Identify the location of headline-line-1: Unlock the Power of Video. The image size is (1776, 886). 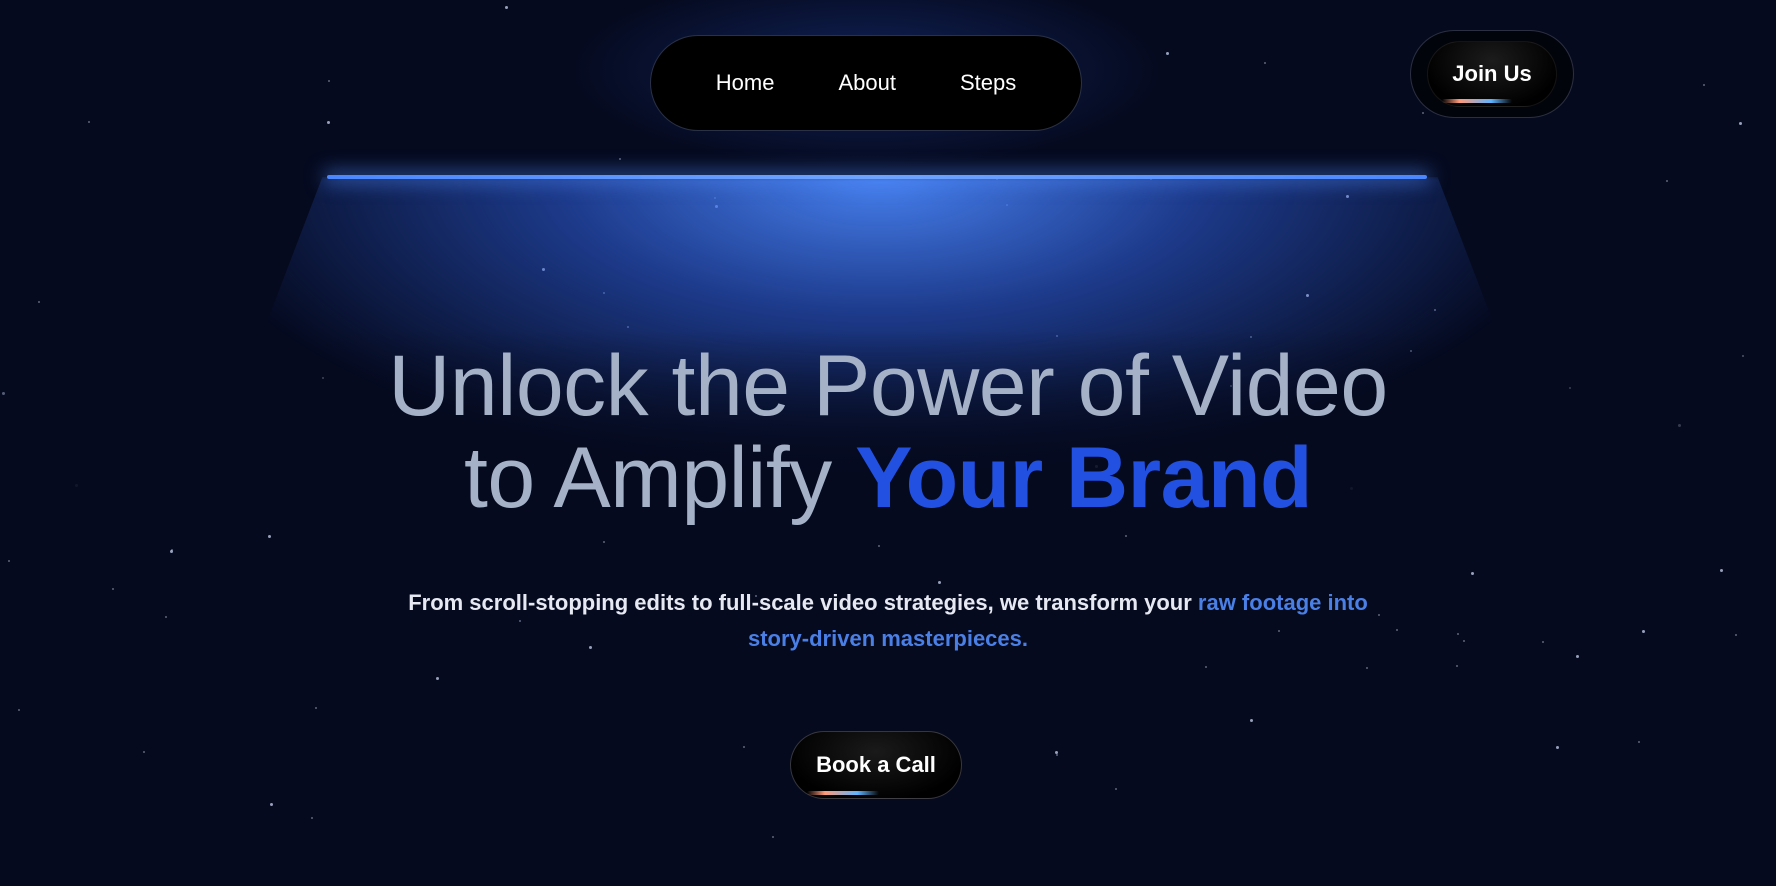
(888, 386).